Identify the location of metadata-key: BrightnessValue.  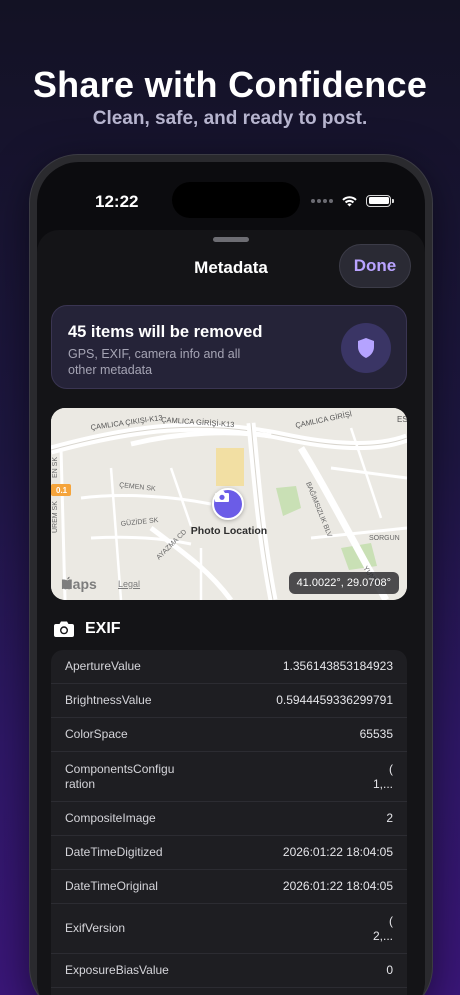
(108, 700).